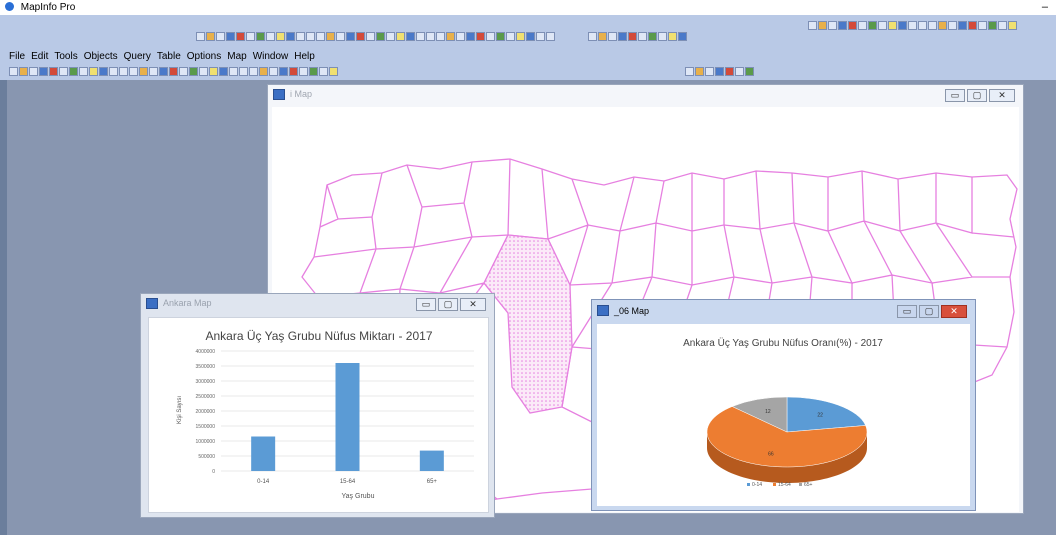 This screenshot has width=1056, height=535. What do you see at coordinates (954, 311) in the screenshot?
I see `close-button: ✕` at bounding box center [954, 311].